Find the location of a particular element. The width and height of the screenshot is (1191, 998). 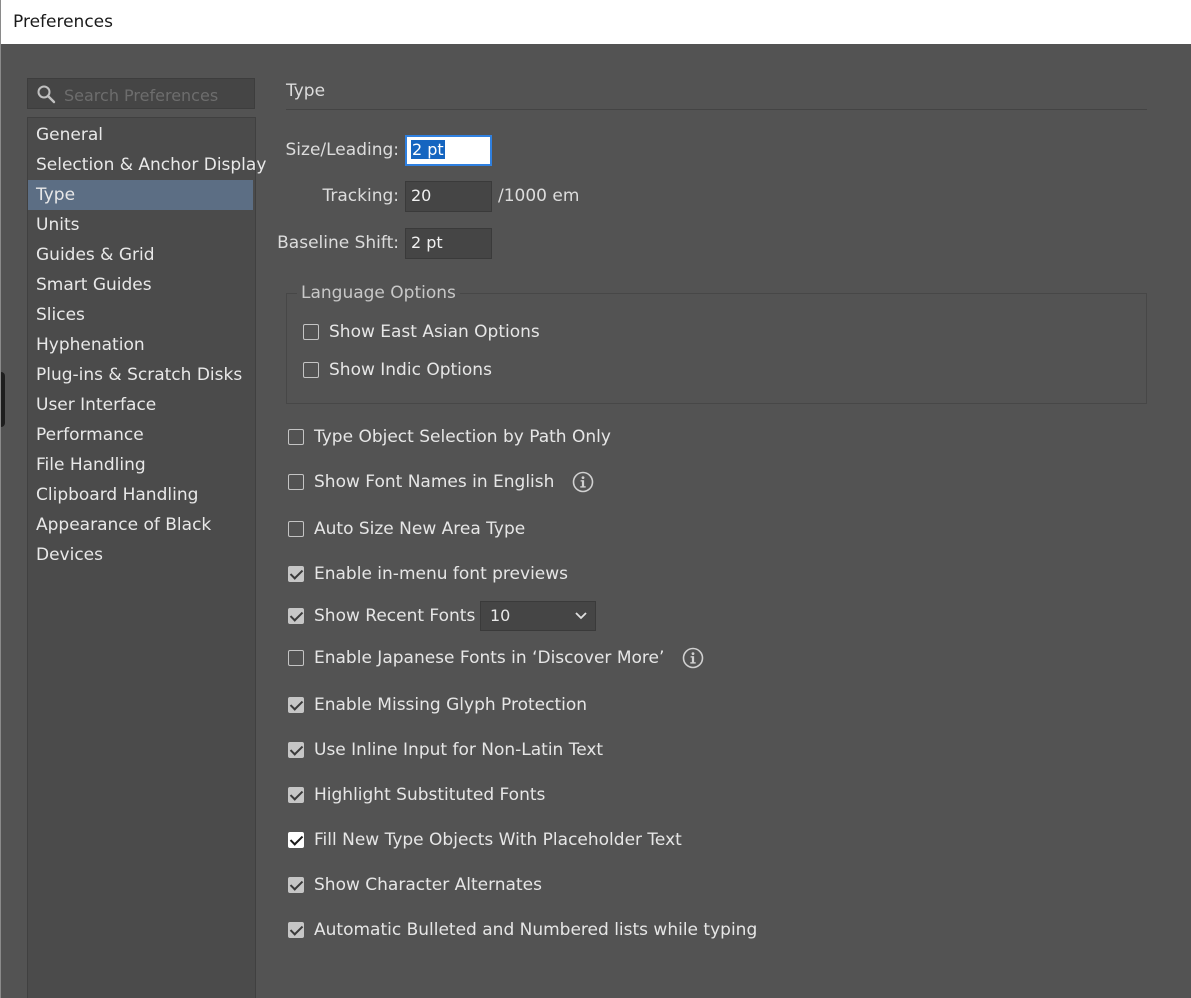

inline-input-checkbox is located at coordinates (296, 750).